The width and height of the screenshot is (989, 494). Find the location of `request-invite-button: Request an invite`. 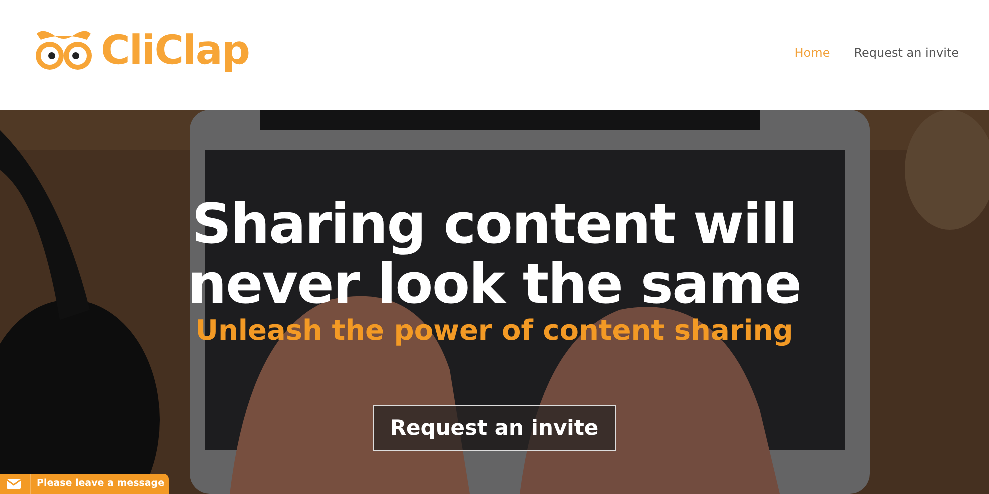

request-invite-button: Request an invite is located at coordinates (494, 428).